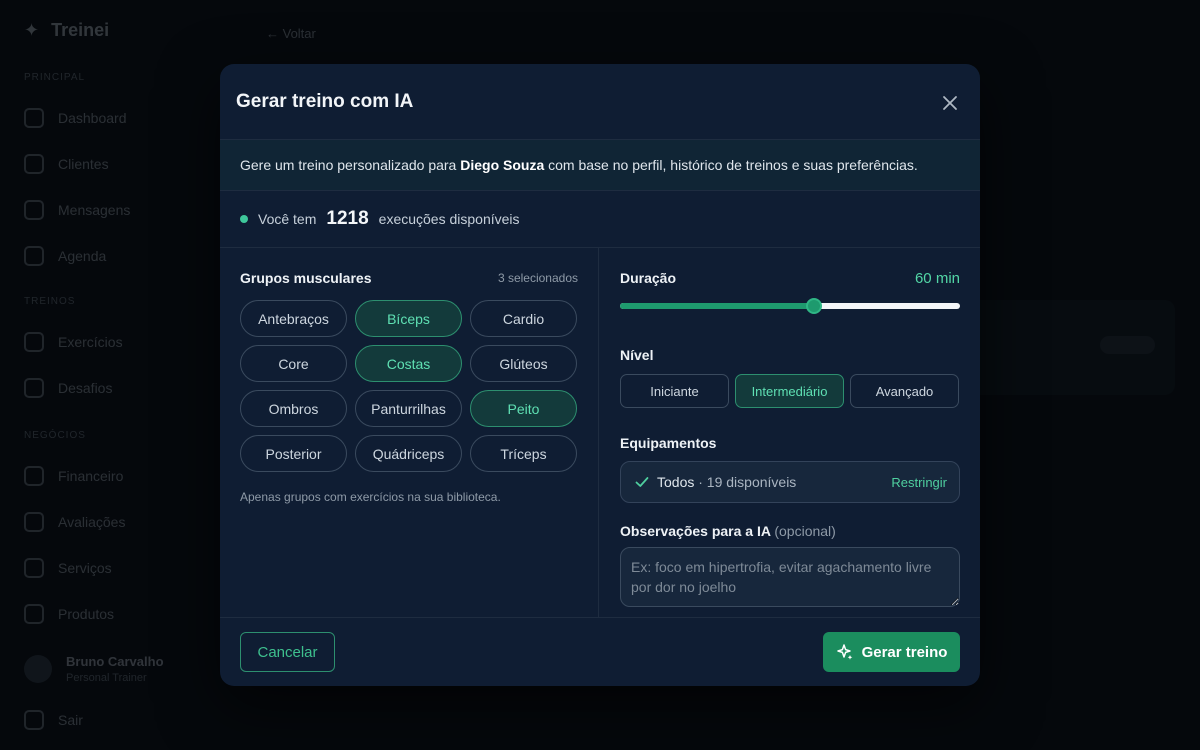 The image size is (1200, 750). Describe the element at coordinates (844, 652) in the screenshot. I see `sparkles-icon` at that location.